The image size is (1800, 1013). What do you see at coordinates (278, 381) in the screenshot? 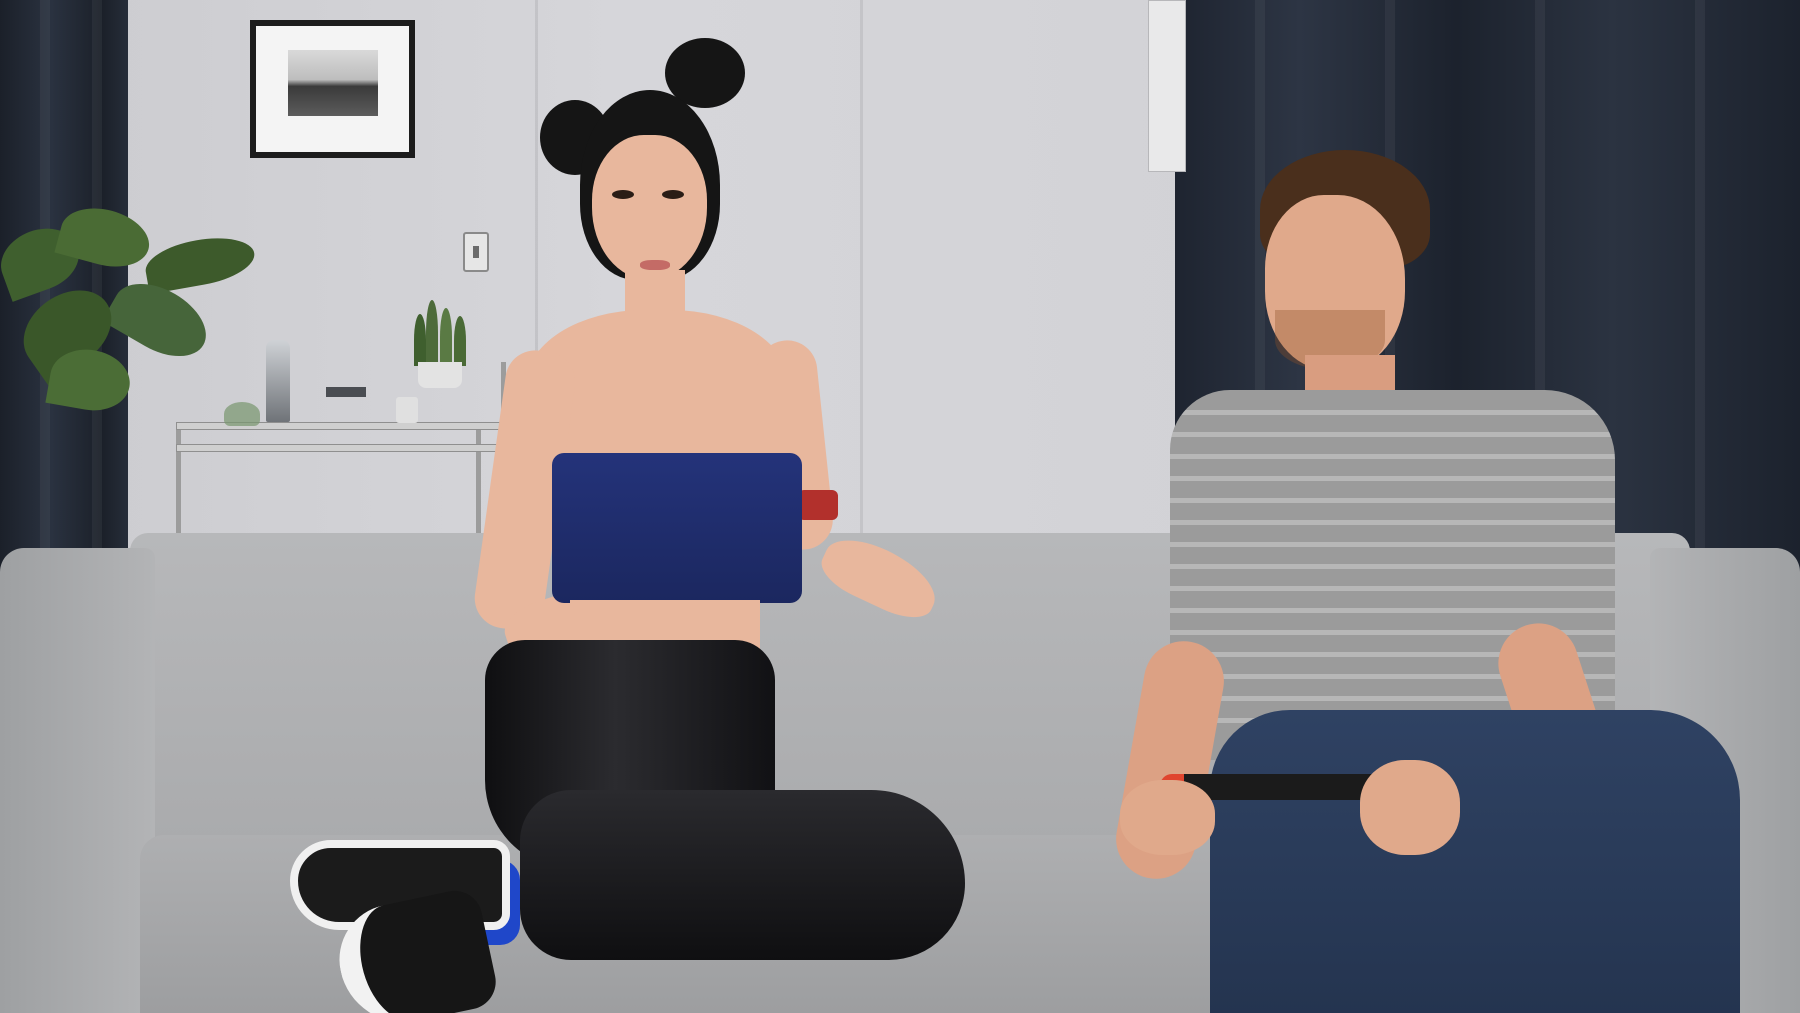
I see `robot-figurine` at bounding box center [278, 381].